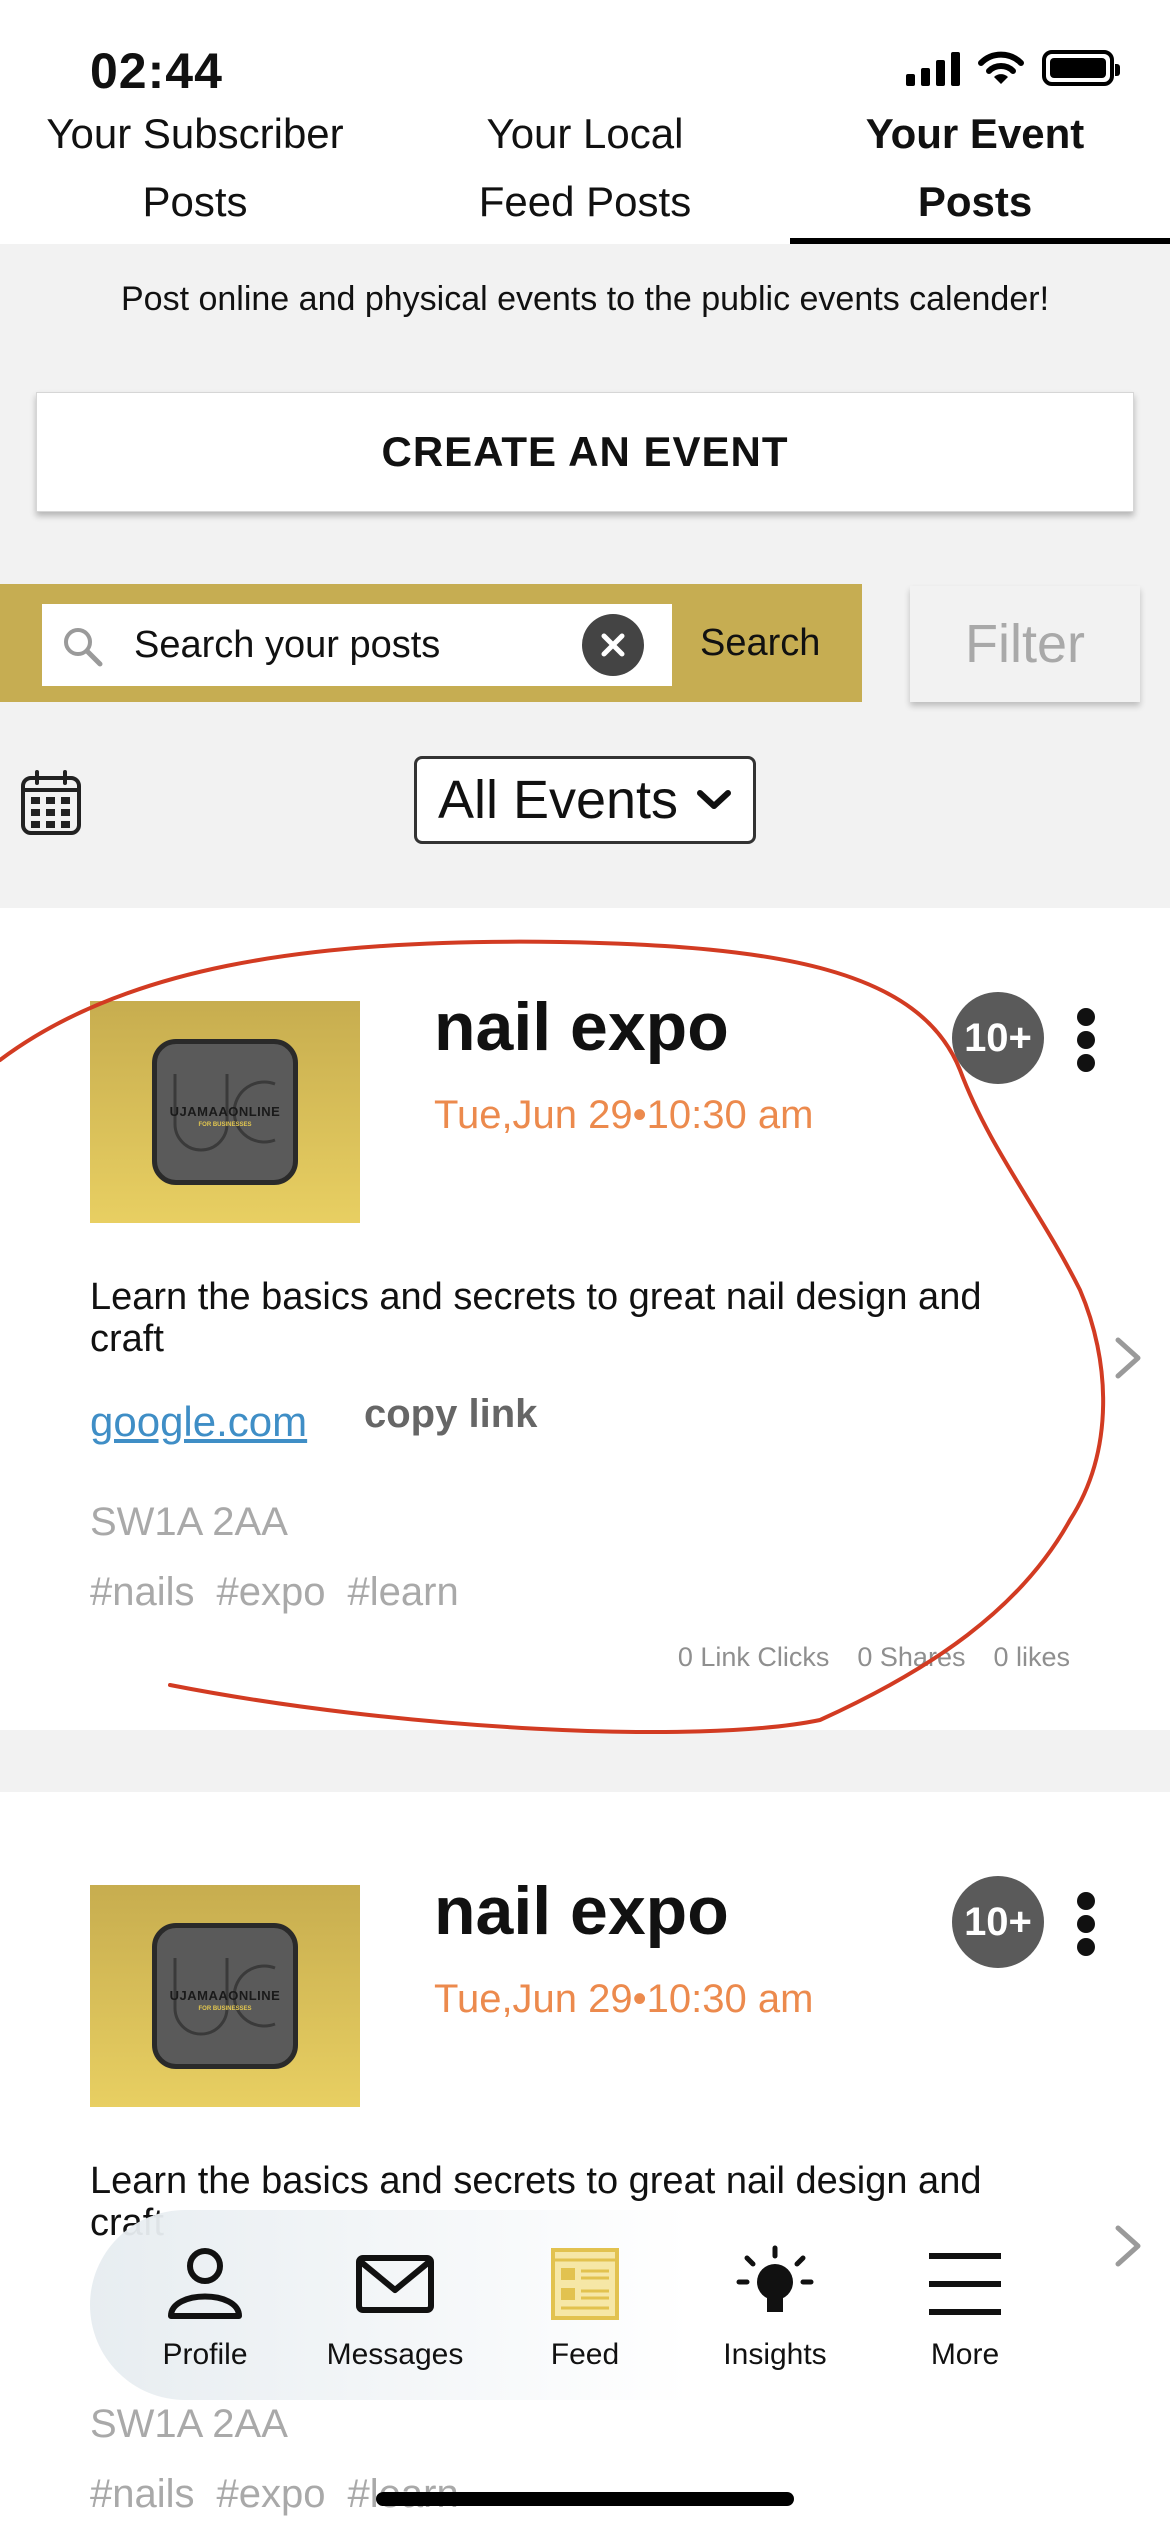  Describe the element at coordinates (585, 201) in the screenshot. I see `tab-label-line2: Feed Posts` at that location.